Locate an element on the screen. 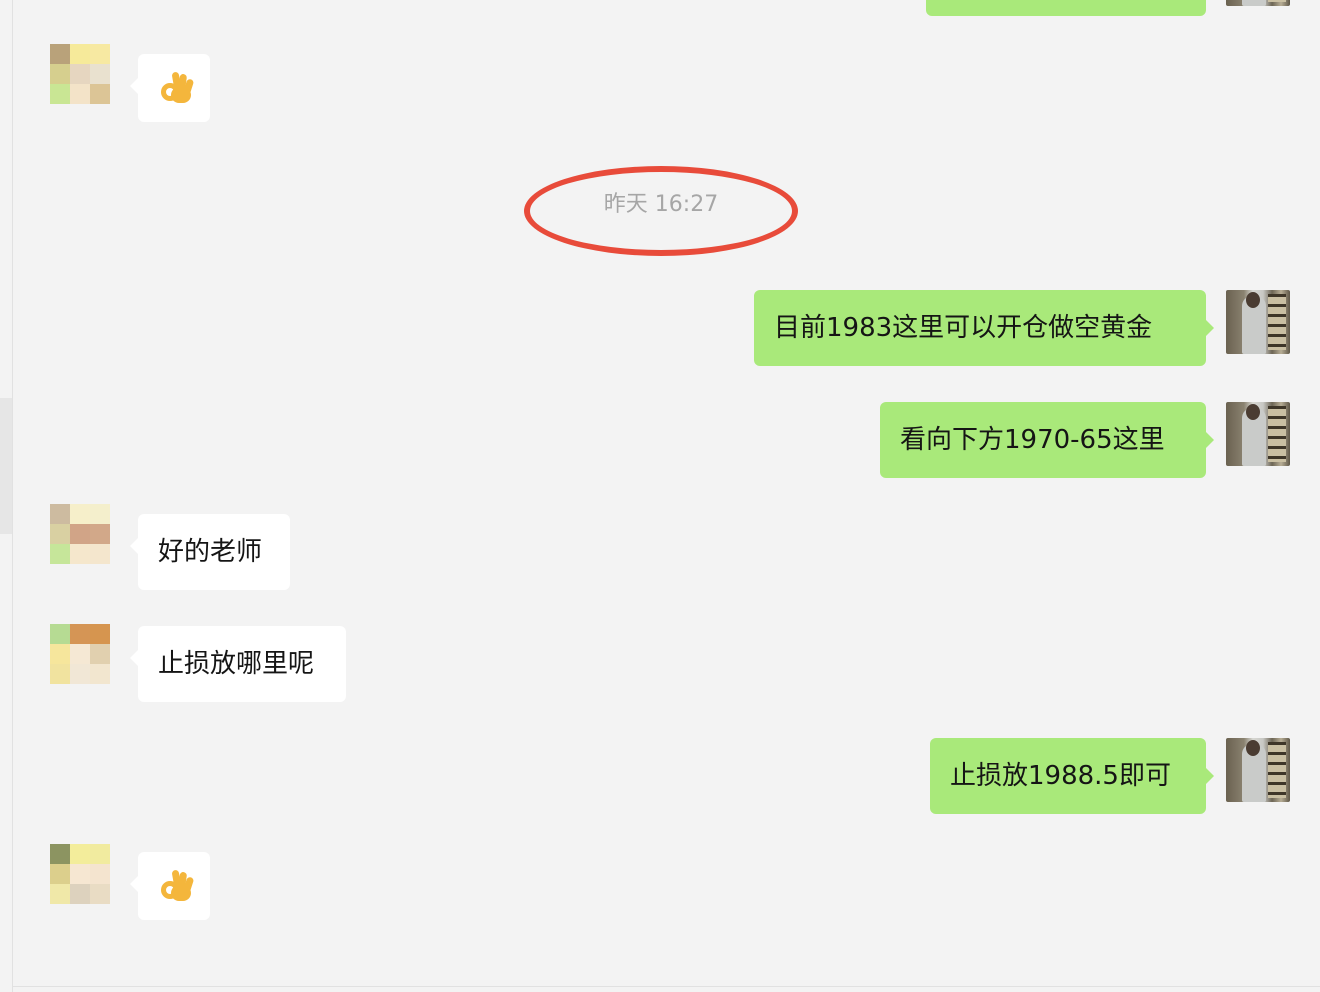  scrollbar is located at coordinates (6, 466).